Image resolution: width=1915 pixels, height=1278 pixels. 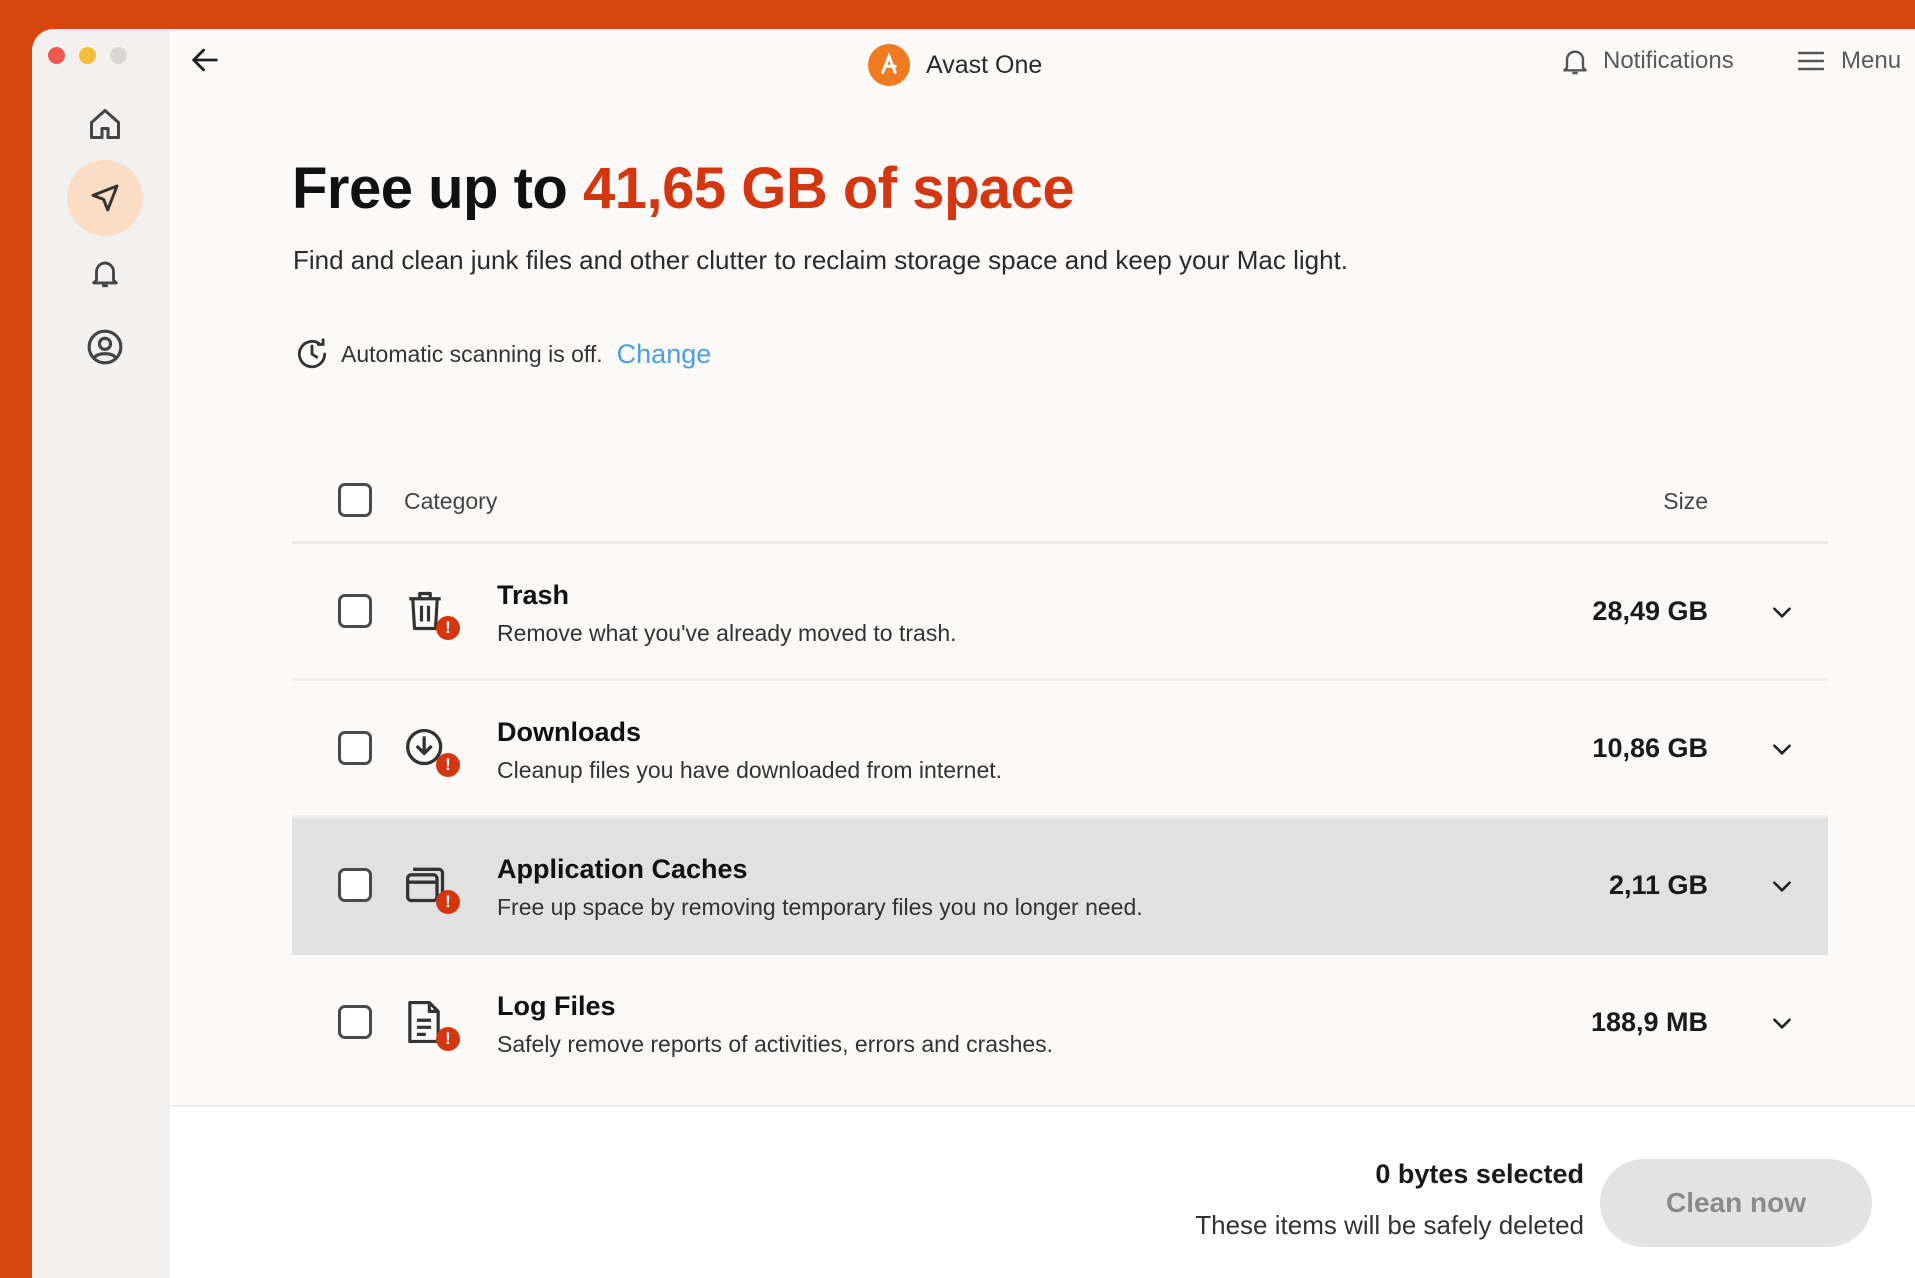 I want to click on home-icon, so click(x=105, y=124).